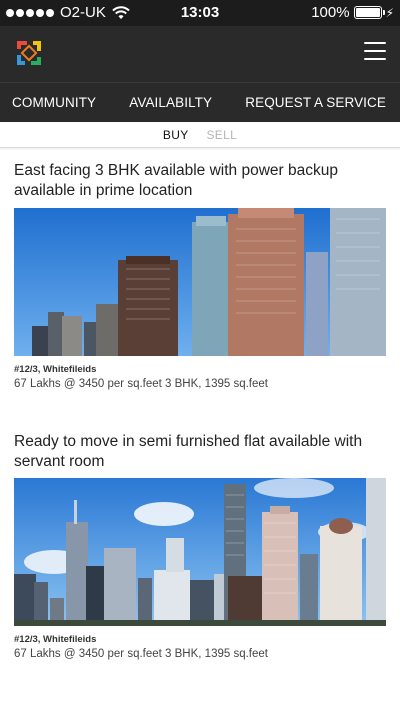 Image resolution: width=400 pixels, height=710 pixels. Describe the element at coordinates (330, 12) in the screenshot. I see `battery-percentage: 100%` at that location.